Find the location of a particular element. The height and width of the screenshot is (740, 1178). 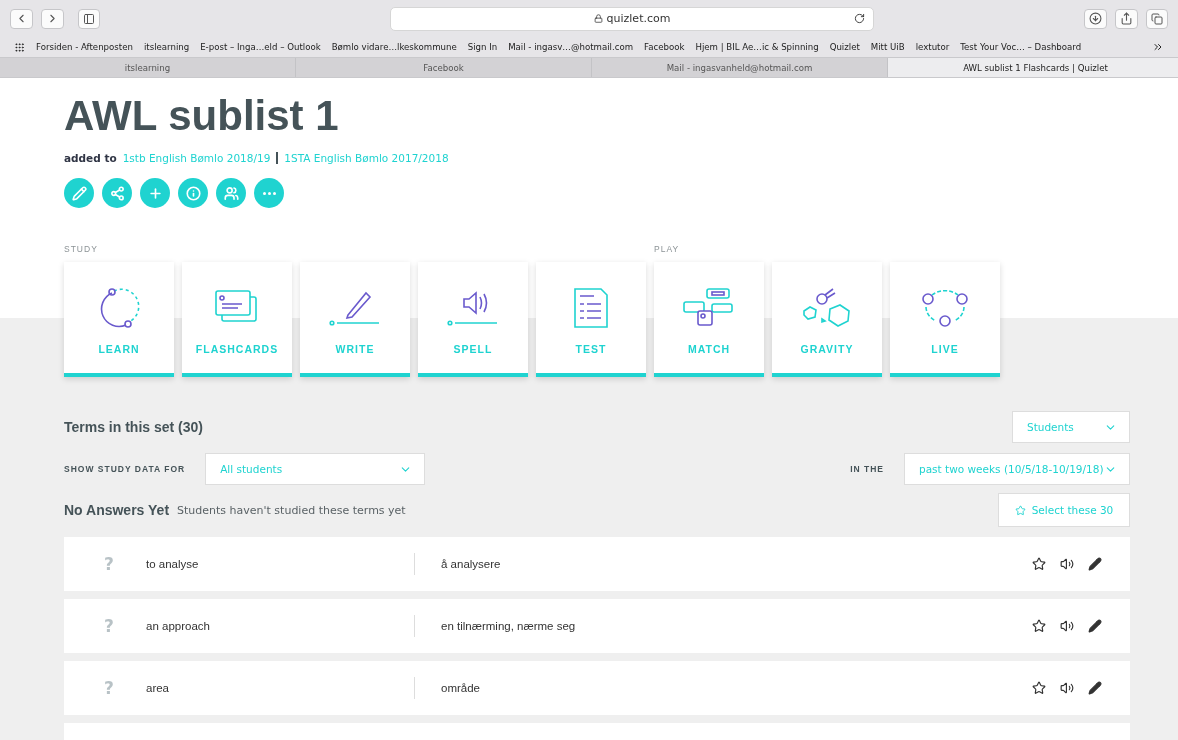

filter-label: SHOW STUDY DATA FOR is located at coordinates (125, 469).